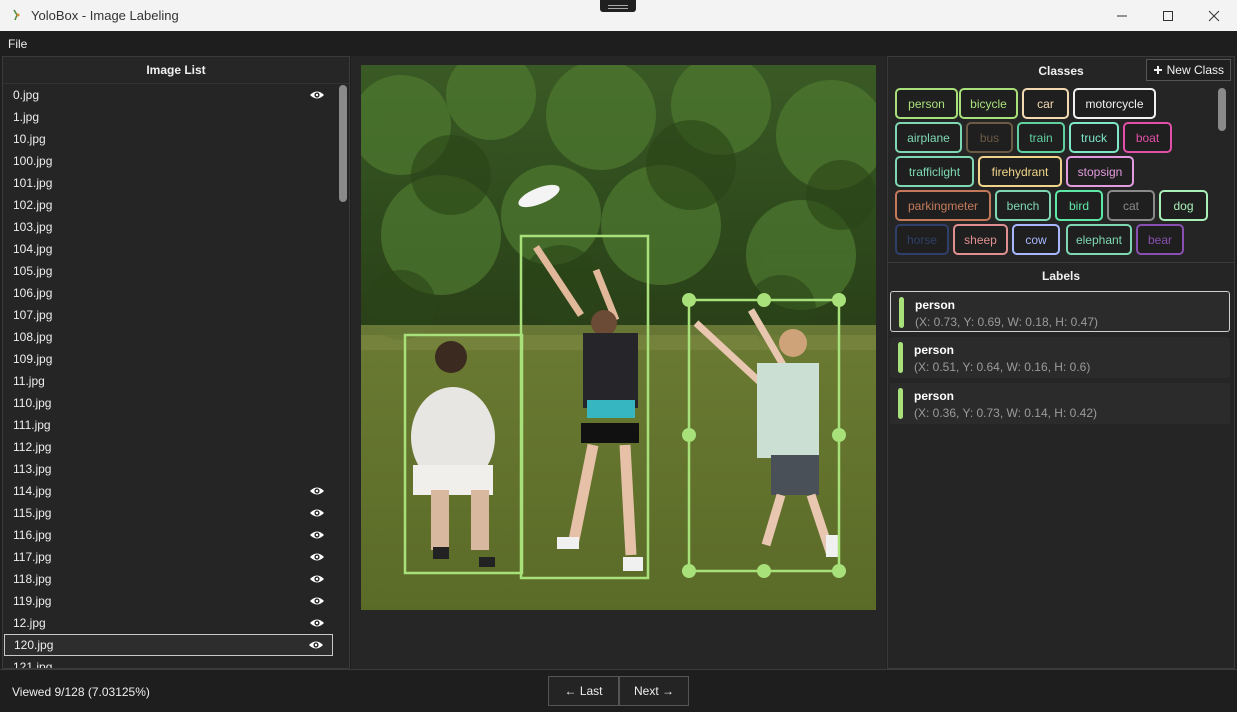 The image size is (1237, 712). Describe the element at coordinates (176, 662) in the screenshot. I see `image-list-item: 121.jpg` at that location.